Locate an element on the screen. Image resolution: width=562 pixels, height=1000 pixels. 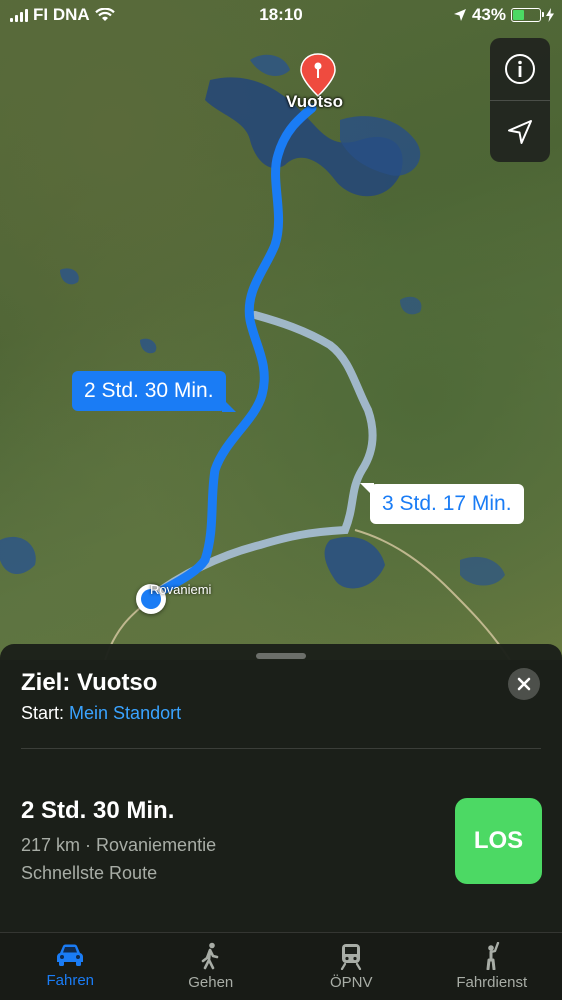
start-line: Start: Mein Standort is located at coordinates (101, 713).